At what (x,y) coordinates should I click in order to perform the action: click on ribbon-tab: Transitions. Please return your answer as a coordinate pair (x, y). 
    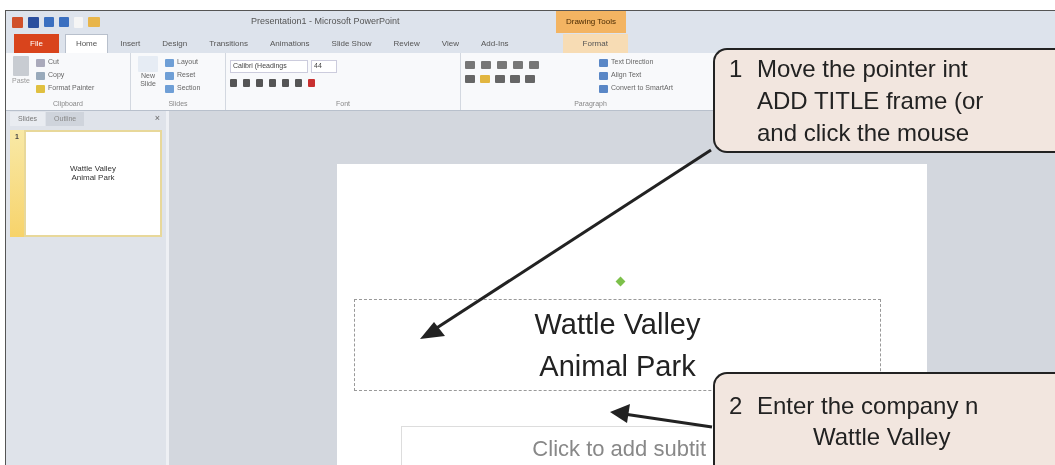
    Looking at the image, I should click on (228, 43).